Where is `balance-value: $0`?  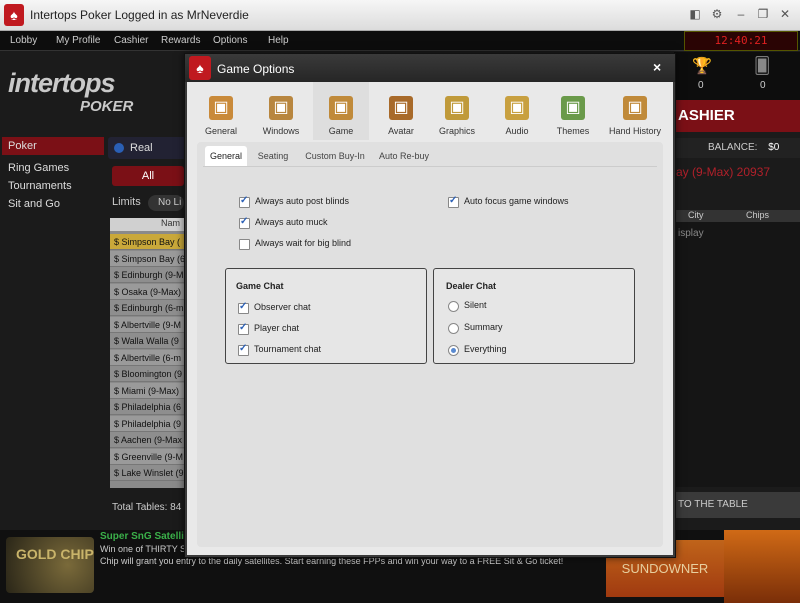
balance-value: $0 is located at coordinates (774, 147).